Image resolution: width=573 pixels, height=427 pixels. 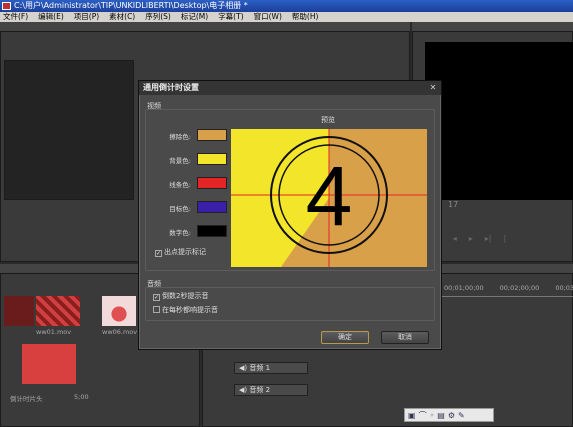 What do you see at coordinates (488, 240) in the screenshot?
I see `step-forward-icon: ▸|` at bounding box center [488, 240].